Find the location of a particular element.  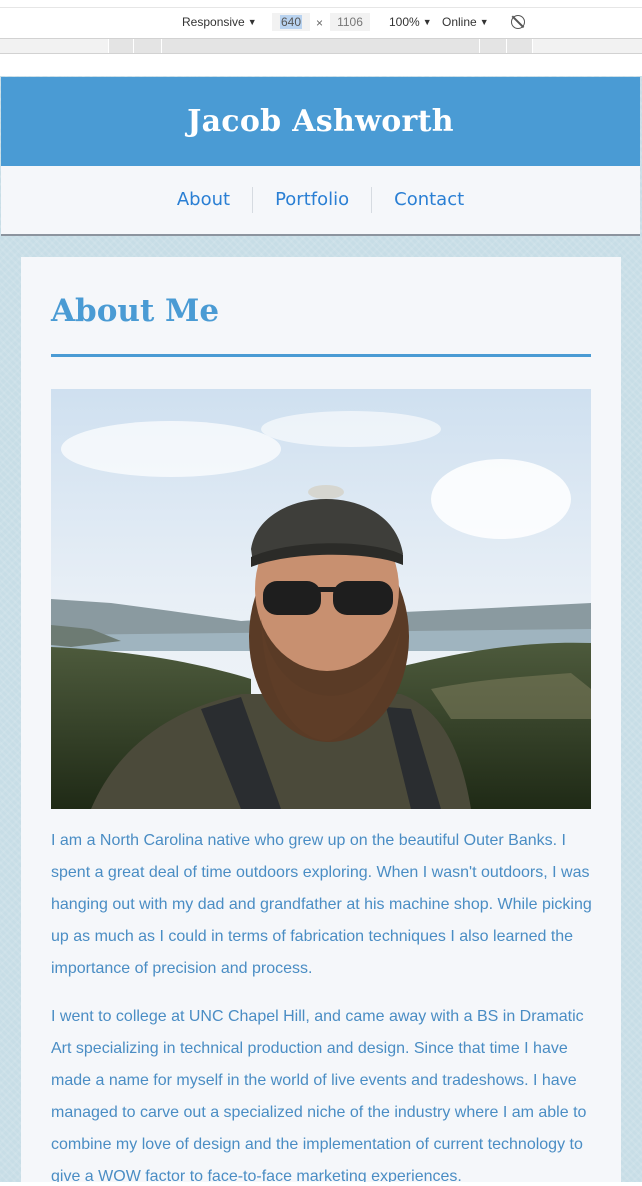

zoom-select: 100% ▼ is located at coordinates (410, 22).